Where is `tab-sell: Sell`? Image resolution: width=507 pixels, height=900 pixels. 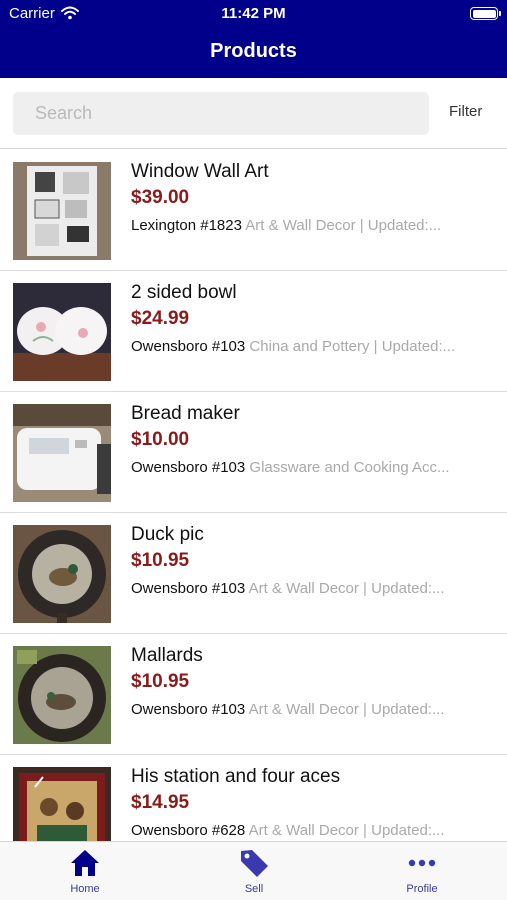 tab-sell: Sell is located at coordinates (254, 871).